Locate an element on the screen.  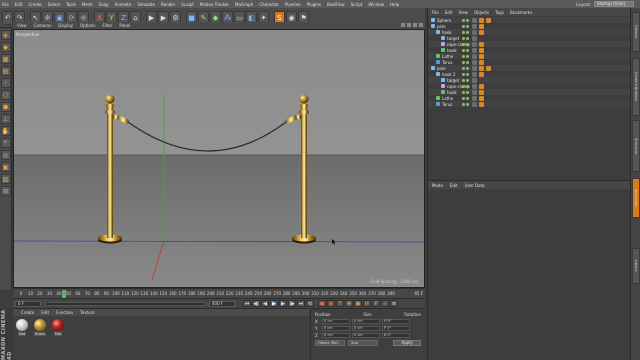
timeline-menu-icon: ≡ is located at coordinates (394, 303).